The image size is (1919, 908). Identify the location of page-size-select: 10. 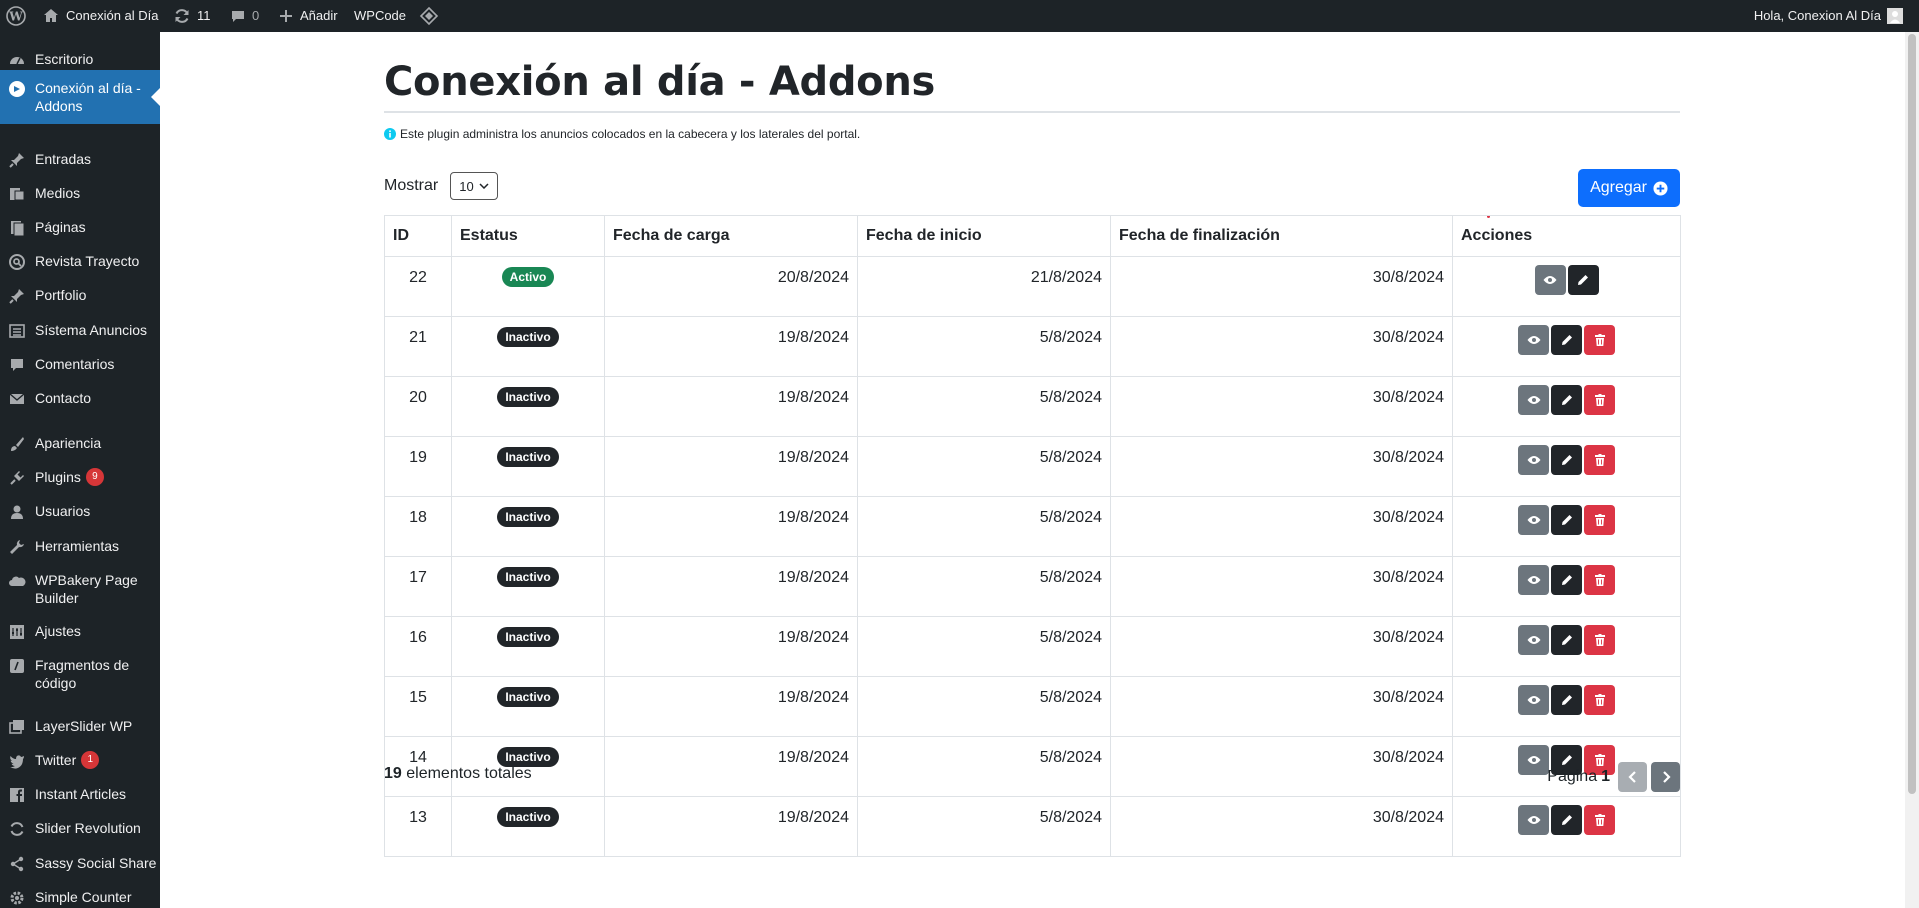
(474, 186).